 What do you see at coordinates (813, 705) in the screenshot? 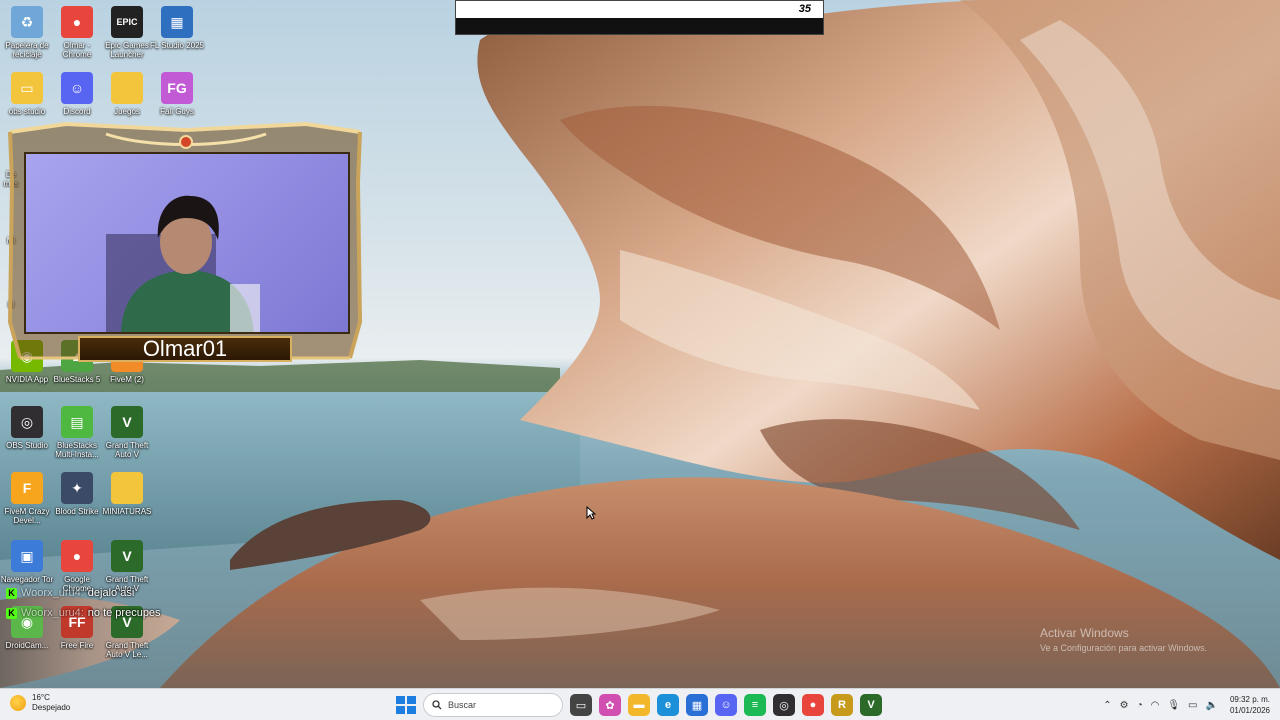
I see `taskbar-app-chrome: ●` at bounding box center [813, 705].